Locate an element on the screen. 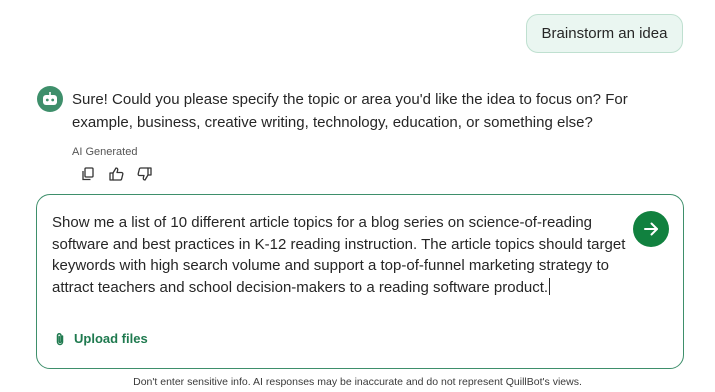  thumbs-down-button is located at coordinates (144, 174).